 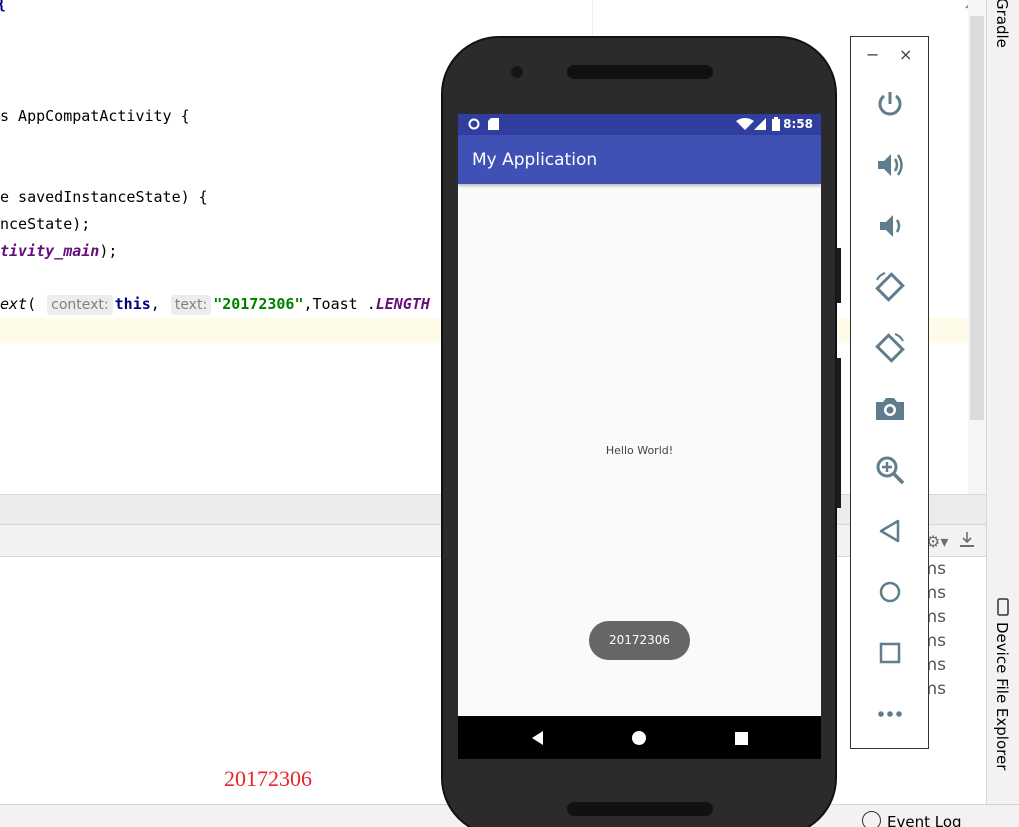 I want to click on rotate-left-button, so click(x=890, y=287).